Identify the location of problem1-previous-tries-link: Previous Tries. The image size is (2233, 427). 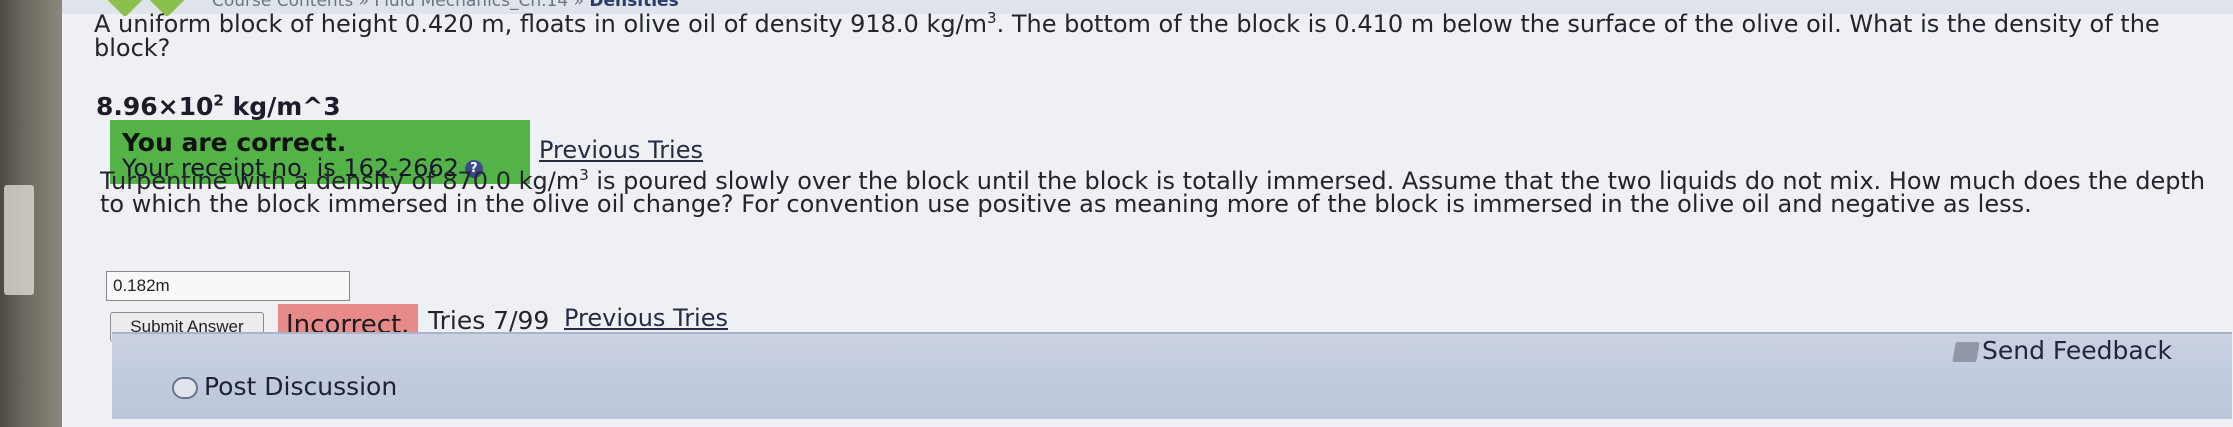
(621, 150).